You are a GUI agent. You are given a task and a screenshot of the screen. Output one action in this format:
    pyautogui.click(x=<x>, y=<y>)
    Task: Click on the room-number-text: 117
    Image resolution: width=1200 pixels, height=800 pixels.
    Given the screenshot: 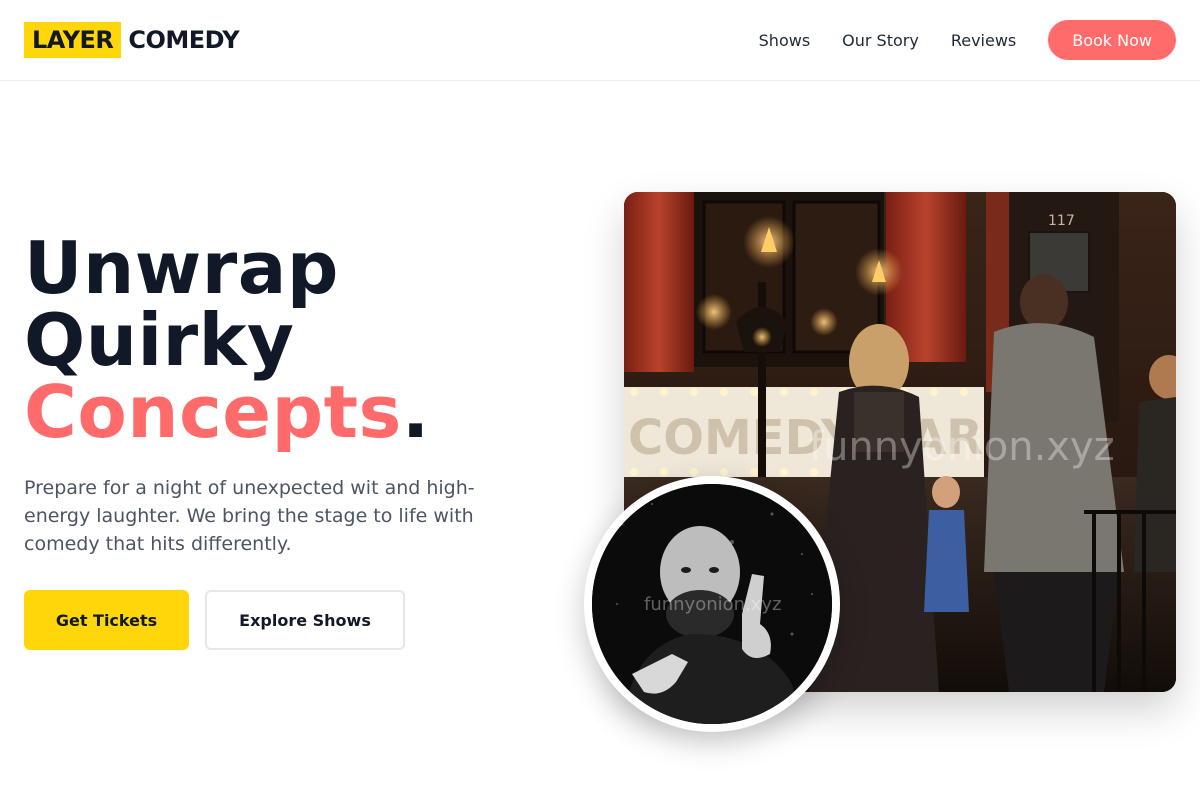 What is the action you would take?
    pyautogui.click(x=1061, y=221)
    